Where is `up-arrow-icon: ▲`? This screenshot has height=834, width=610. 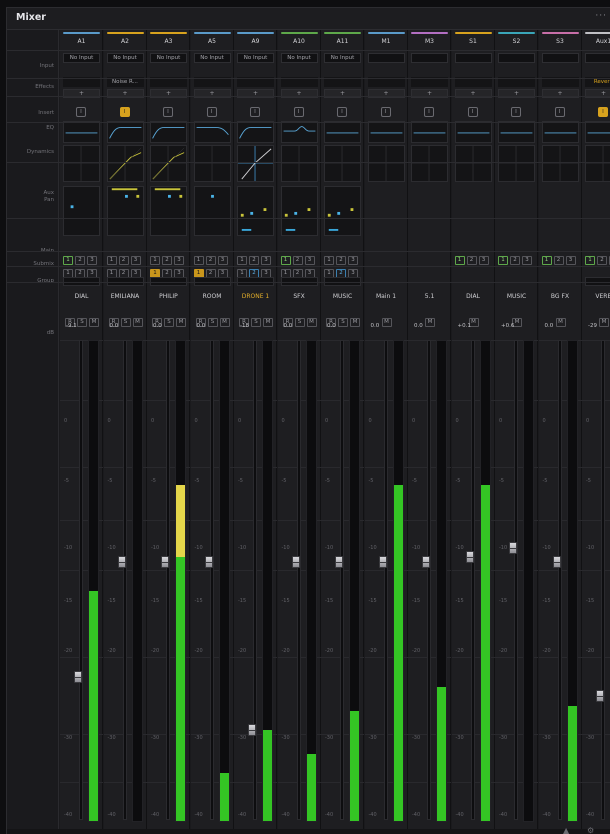
up-arrow-icon: ▲ is located at coordinates (566, 830).